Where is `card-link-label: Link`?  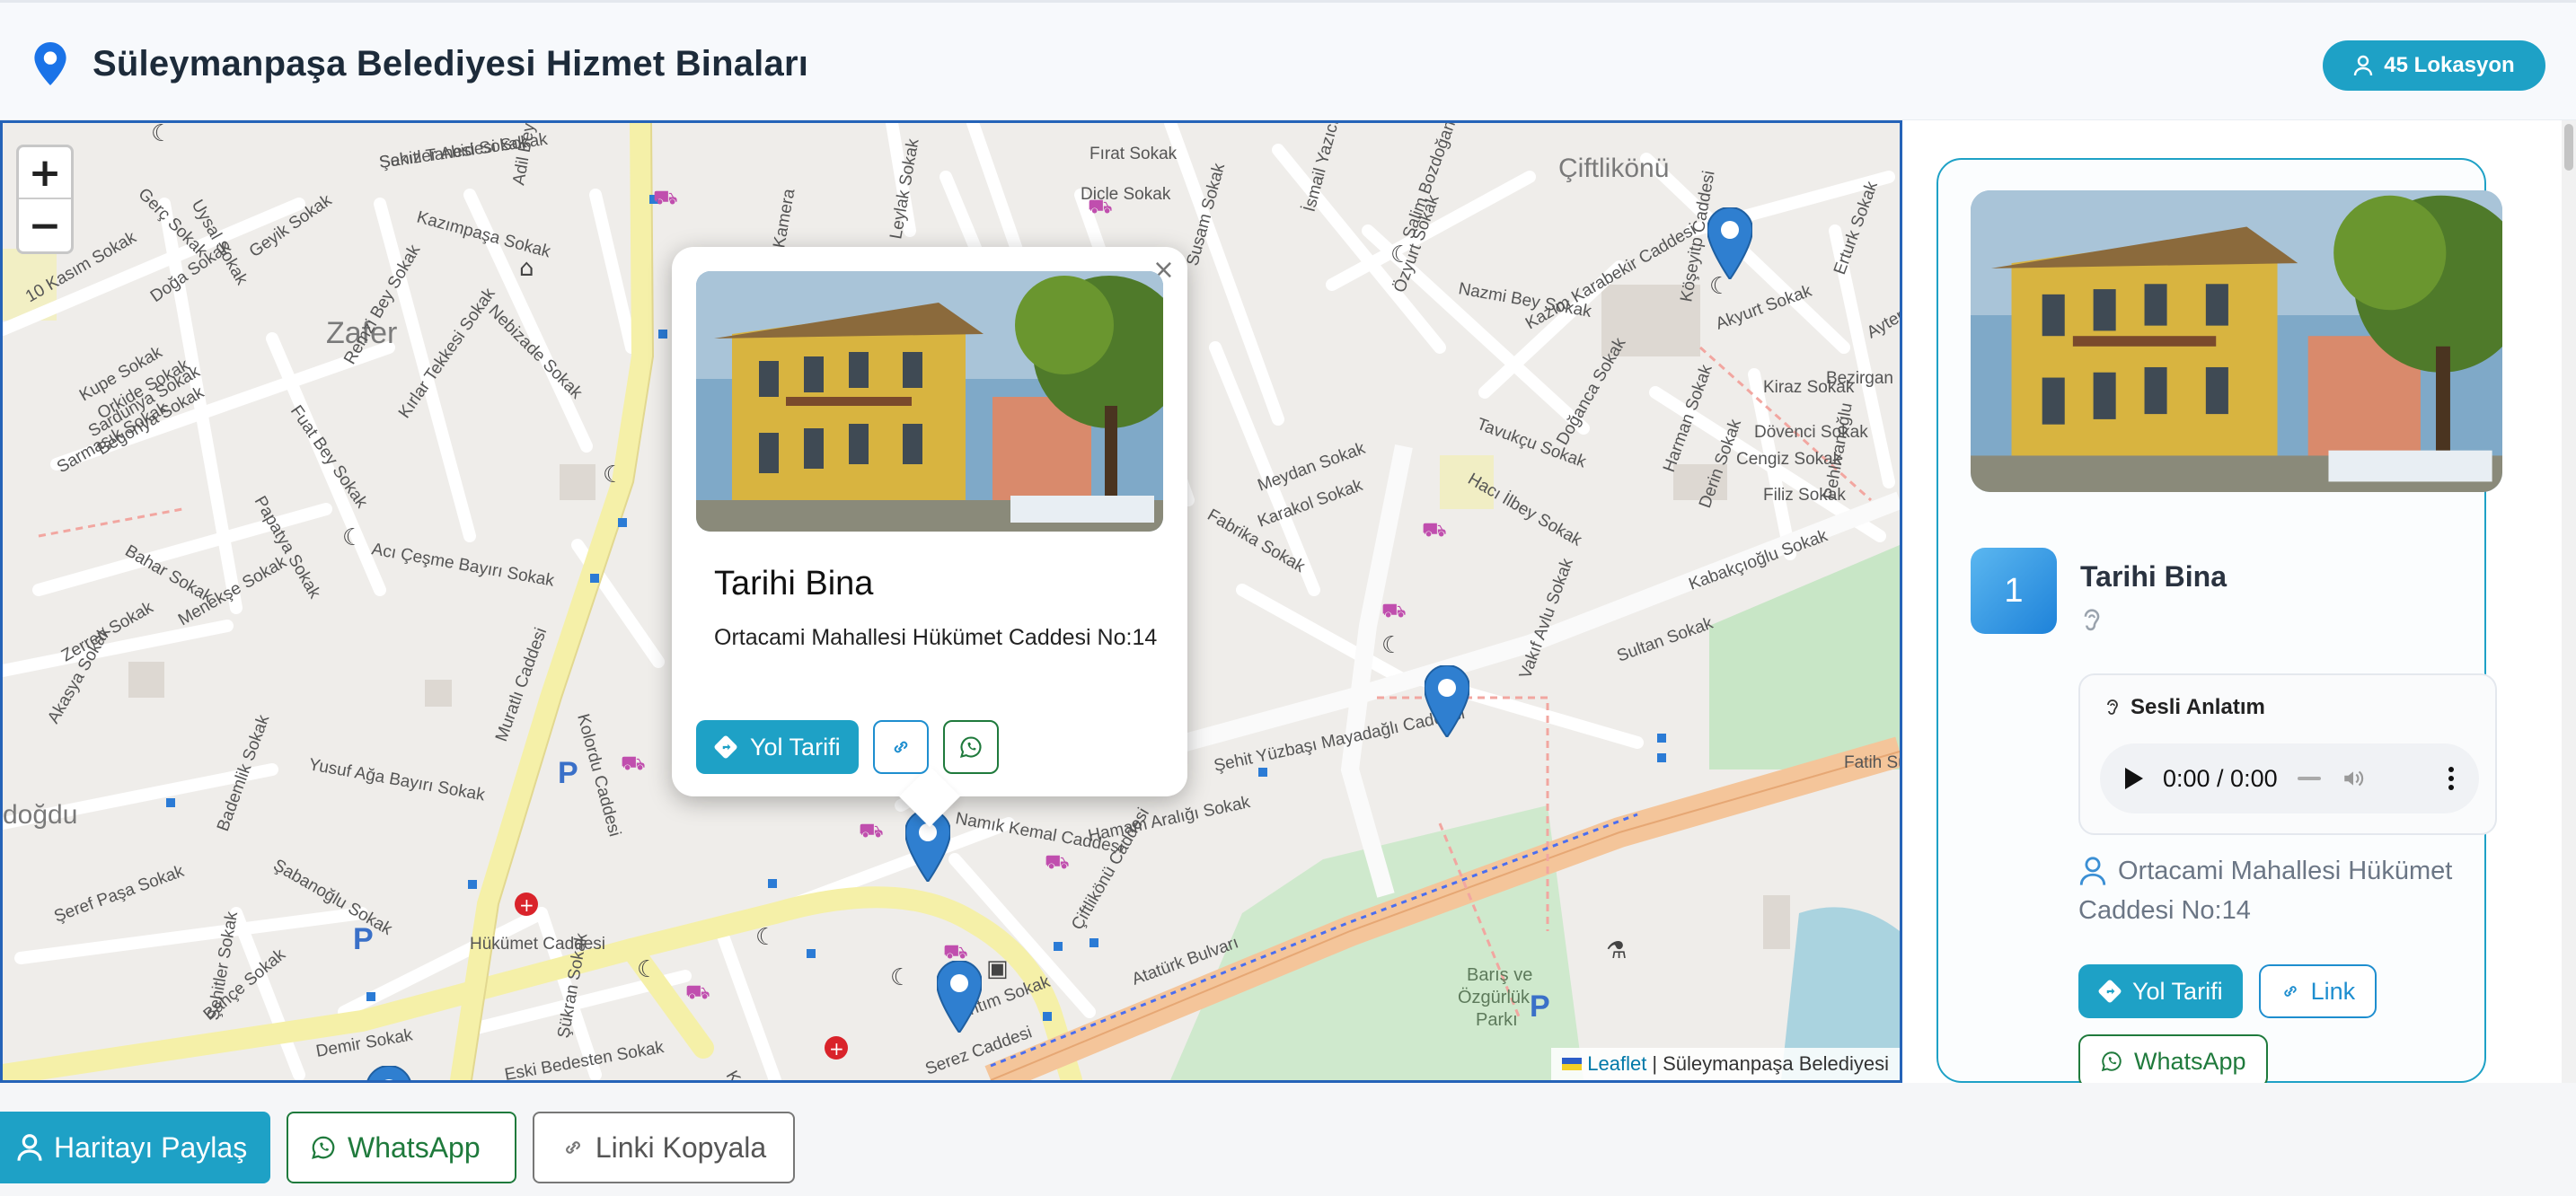
card-link-label: Link is located at coordinates (2333, 991).